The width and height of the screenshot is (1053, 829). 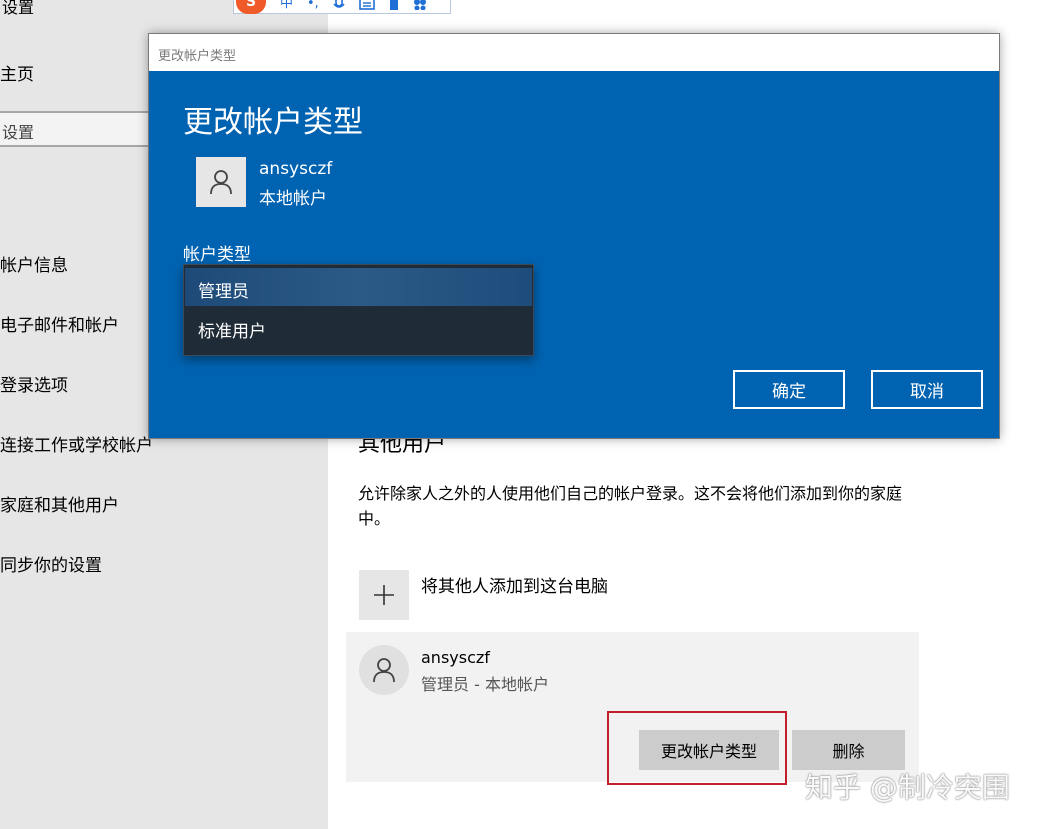 What do you see at coordinates (217, 255) in the screenshot?
I see `account-type-label: 帐户类型` at bounding box center [217, 255].